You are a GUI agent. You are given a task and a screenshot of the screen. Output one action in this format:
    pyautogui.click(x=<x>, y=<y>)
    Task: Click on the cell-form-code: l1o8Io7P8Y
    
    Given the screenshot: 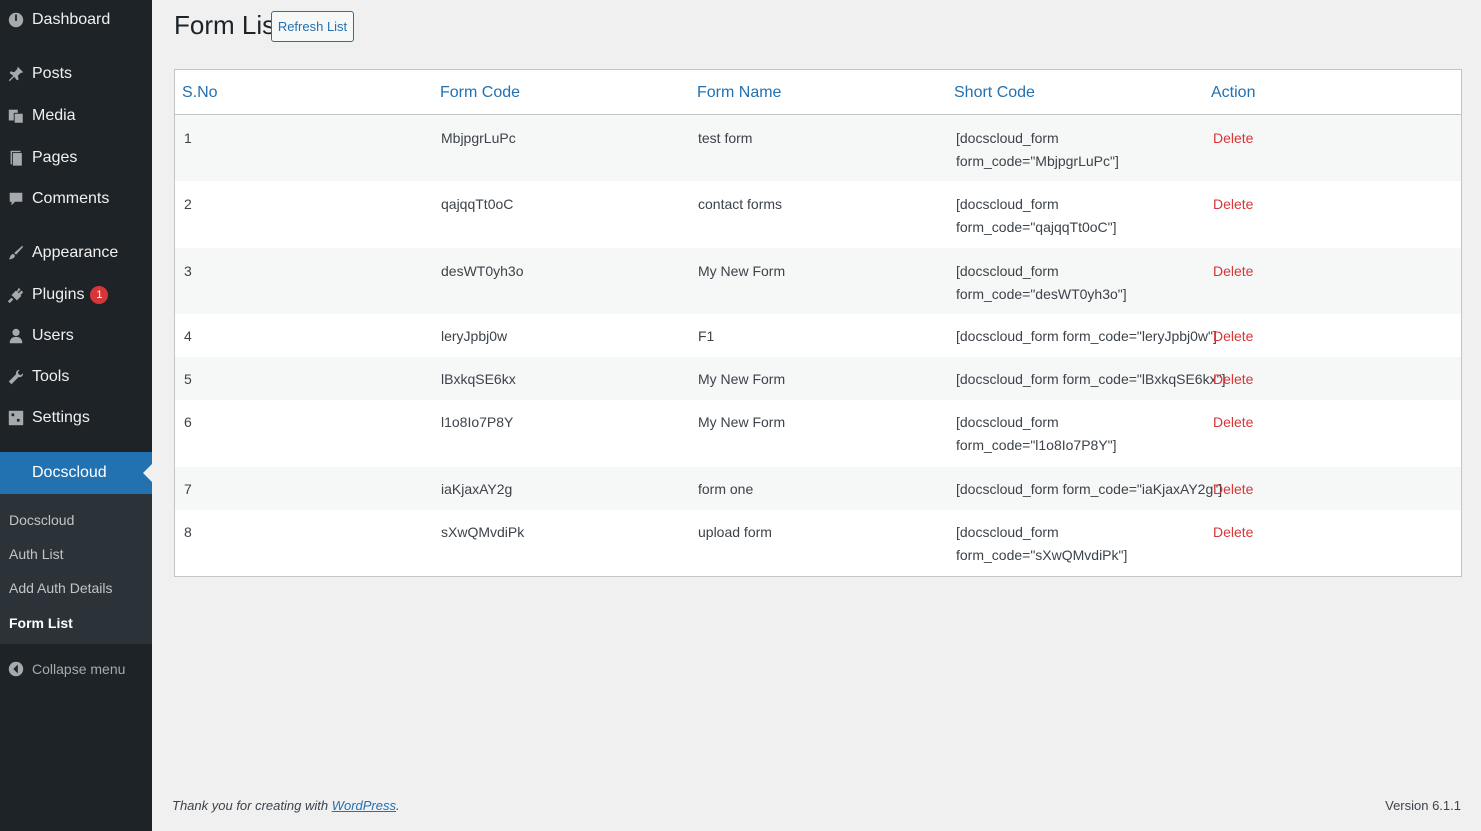 What is the action you would take?
    pyautogui.click(x=477, y=422)
    